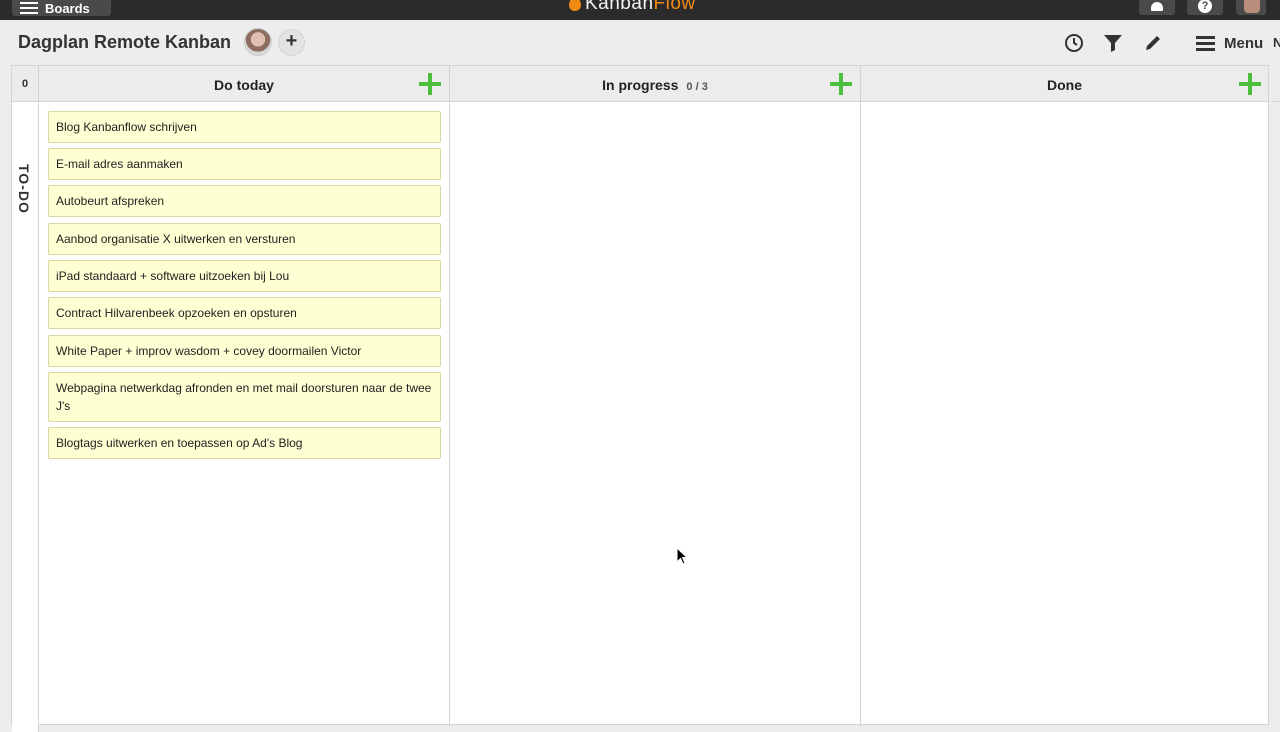 This screenshot has width=1280, height=732. Describe the element at coordinates (1074, 43) in the screenshot. I see `clock-icon` at that location.